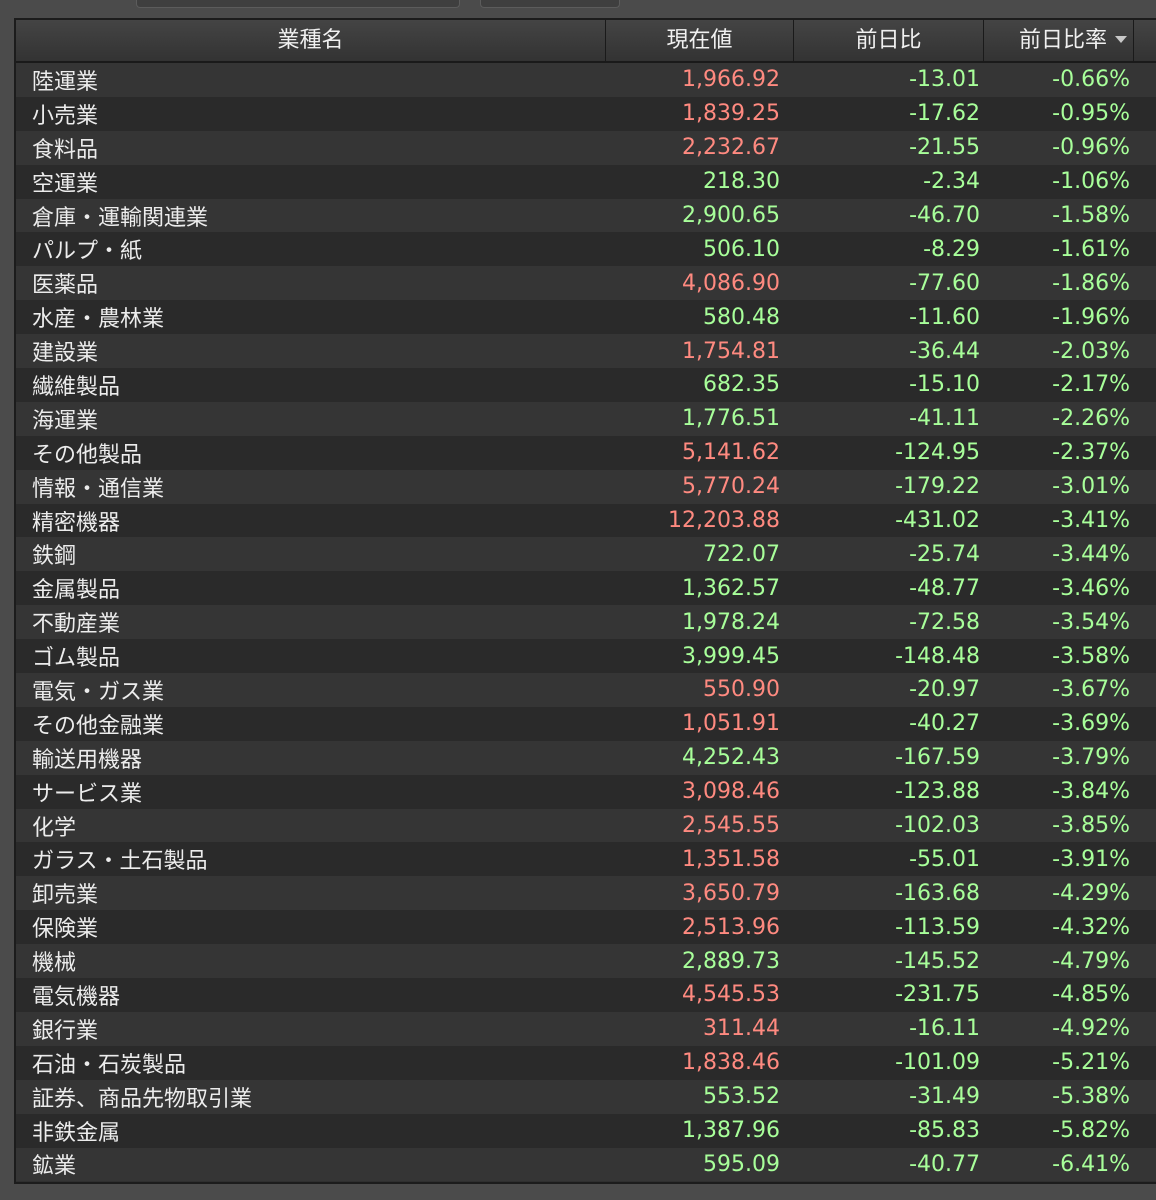 Image resolution: width=1156 pixels, height=1200 pixels. What do you see at coordinates (586, 452) in the screenshot?
I see `table-row: その他製品 5,141.62 -124.95 -2.37%` at bounding box center [586, 452].